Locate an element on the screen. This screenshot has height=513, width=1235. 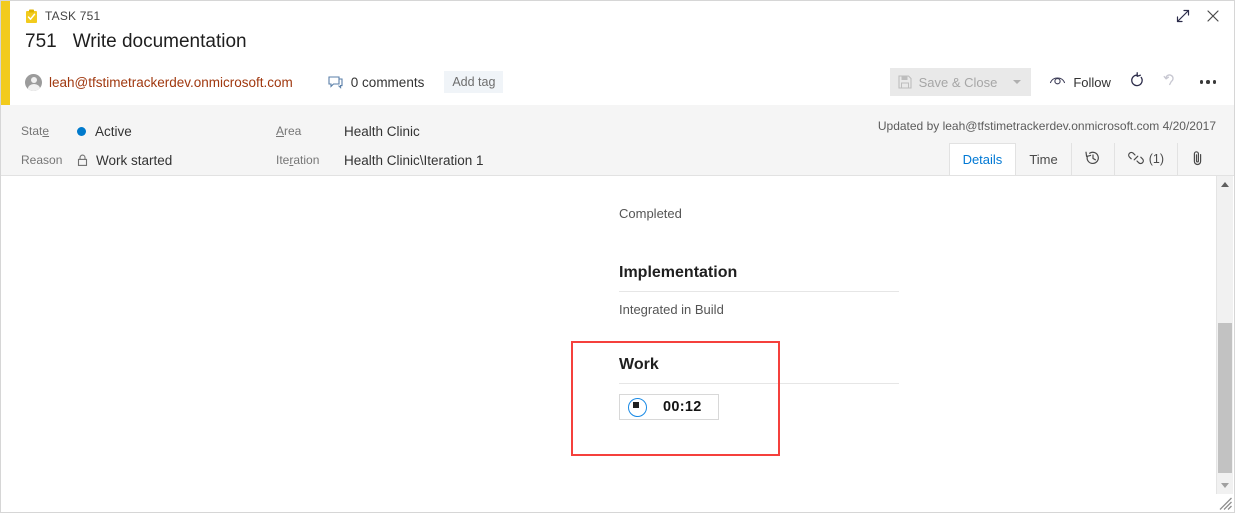
link-icon is located at coordinates (1135, 159).